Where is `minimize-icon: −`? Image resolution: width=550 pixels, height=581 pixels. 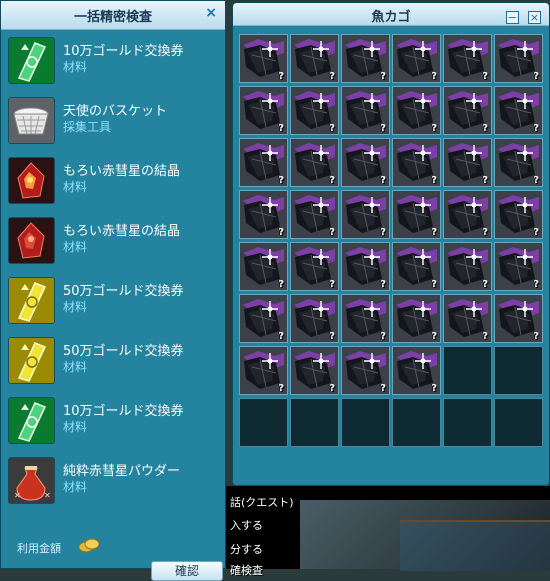 minimize-icon: − is located at coordinates (512, 17).